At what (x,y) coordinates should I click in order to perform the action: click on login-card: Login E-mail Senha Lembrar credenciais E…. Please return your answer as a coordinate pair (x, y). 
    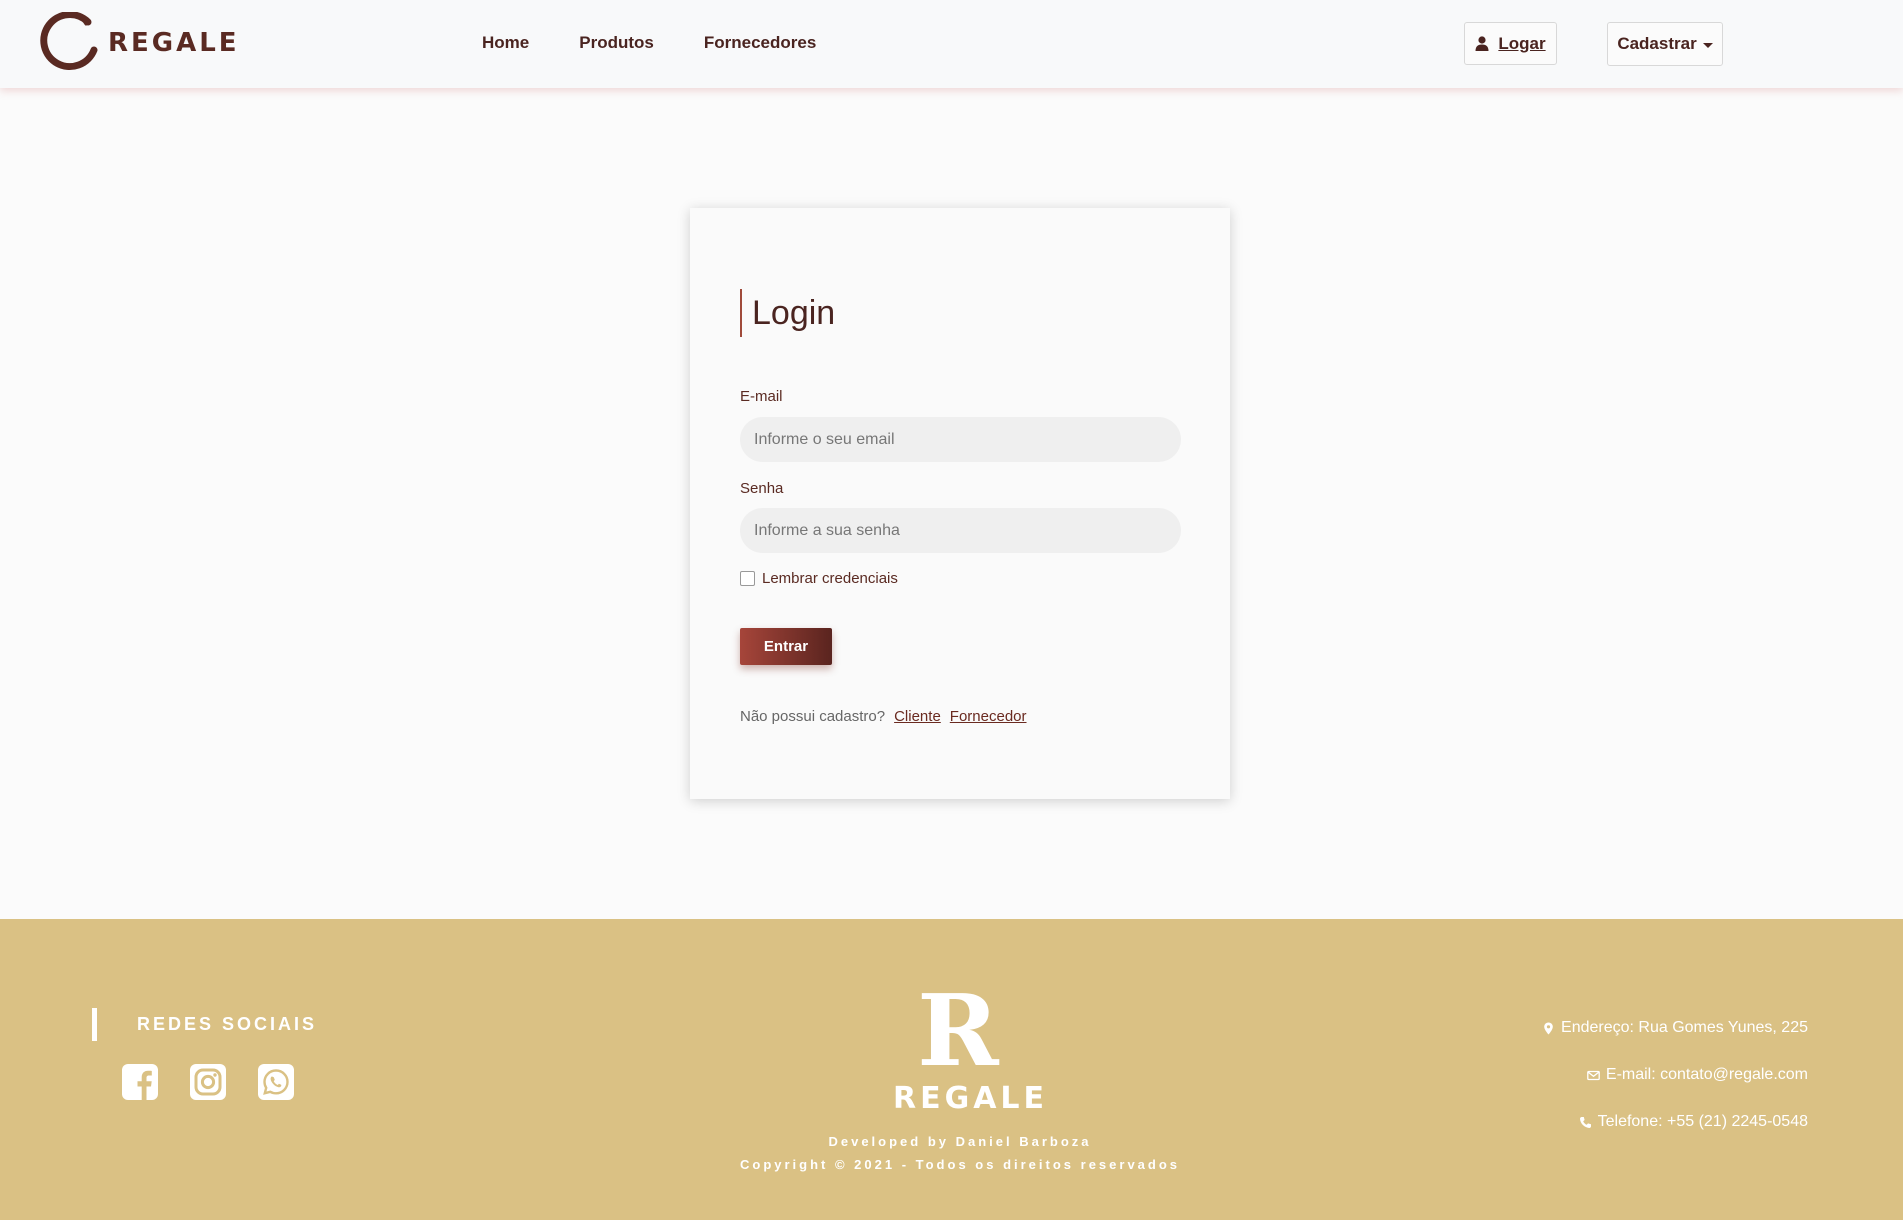
    Looking at the image, I should click on (960, 503).